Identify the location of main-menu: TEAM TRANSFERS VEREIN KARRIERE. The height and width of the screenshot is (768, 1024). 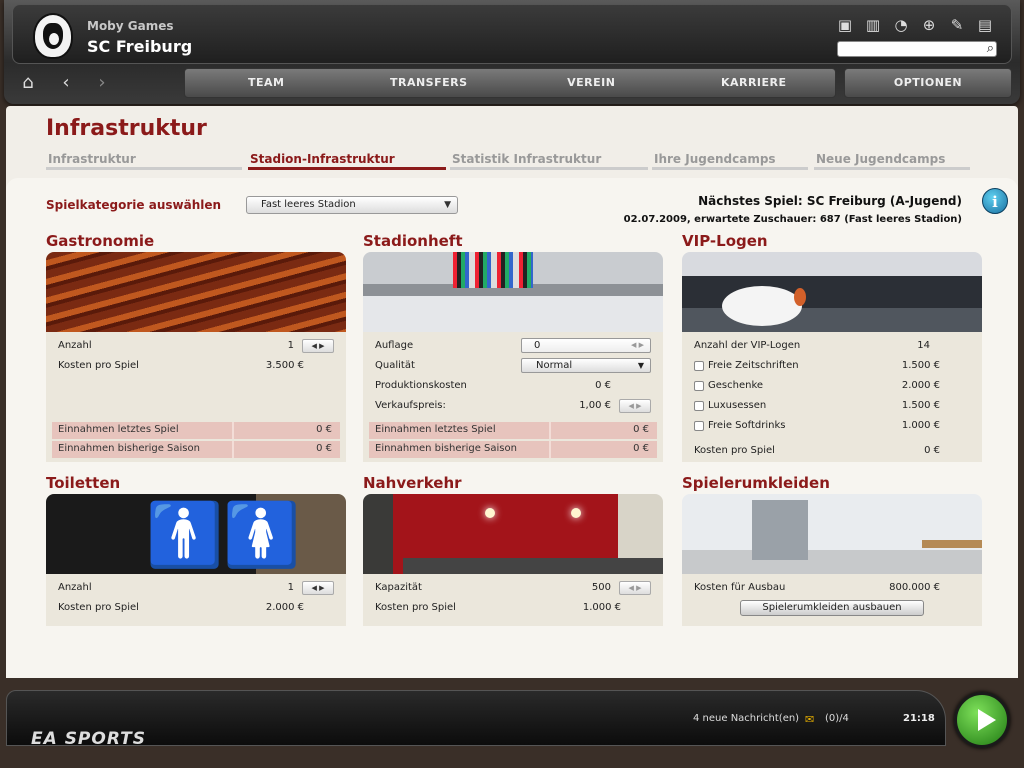
(510, 83).